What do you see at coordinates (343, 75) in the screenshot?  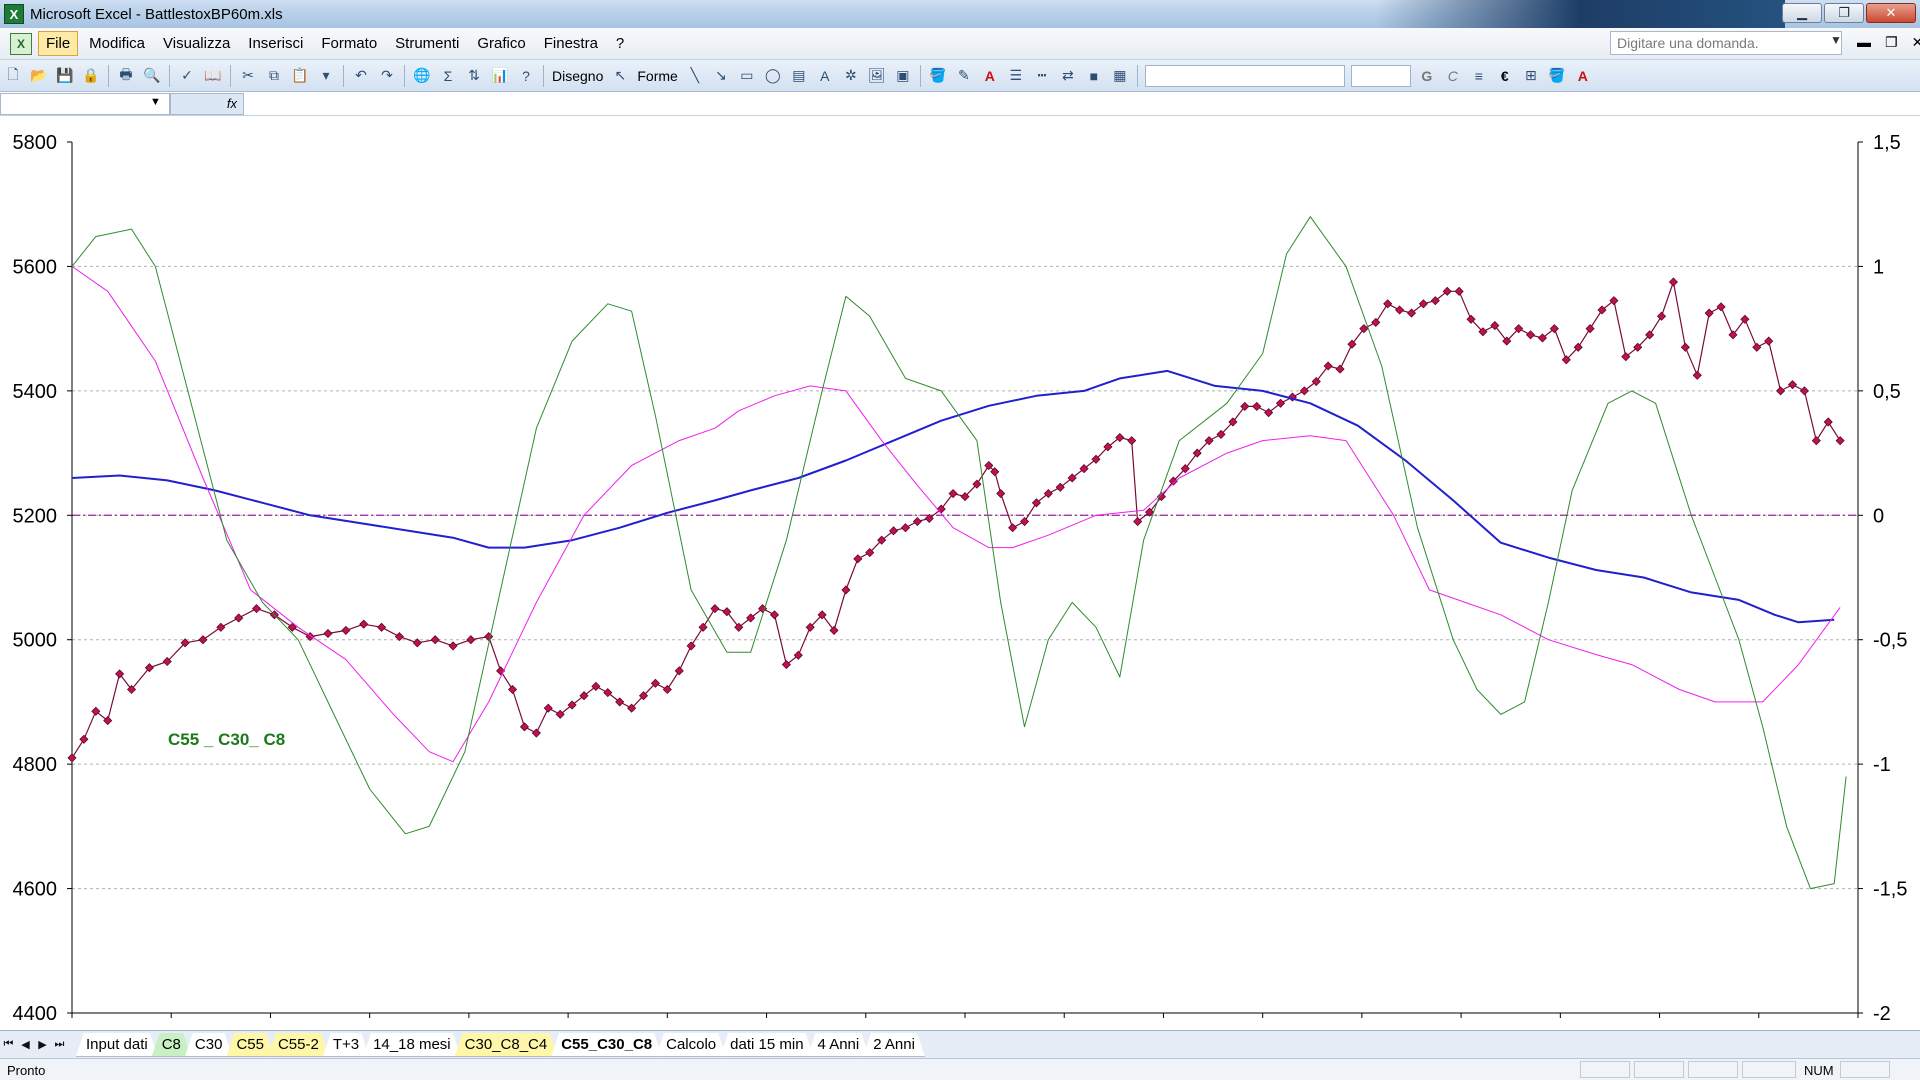 I see `toolbar-separator` at bounding box center [343, 75].